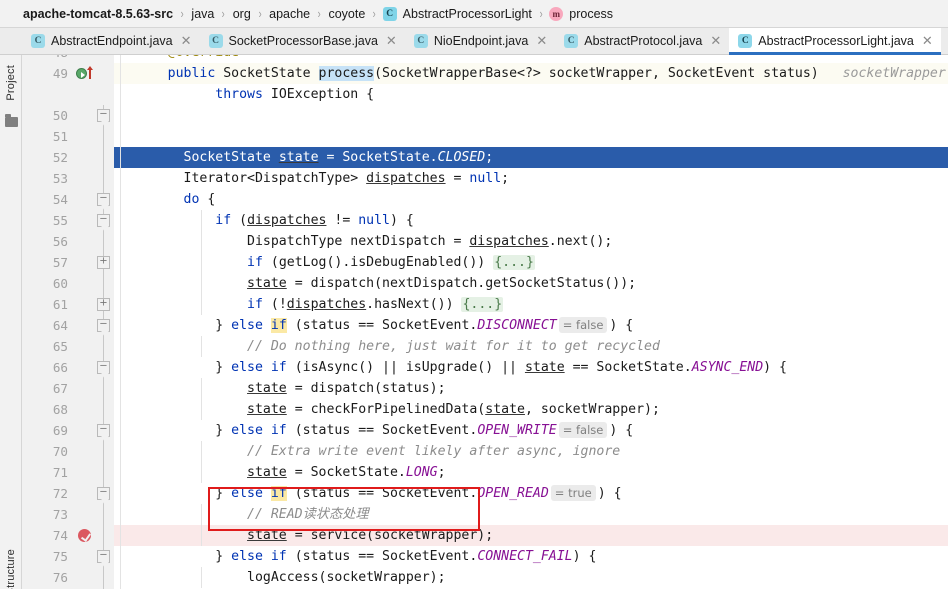 Image resolution: width=948 pixels, height=589 pixels. What do you see at coordinates (111, 41) in the screenshot?
I see `tab-abstractendpoint: C AbstractEndpoint.java ✕` at bounding box center [111, 41].